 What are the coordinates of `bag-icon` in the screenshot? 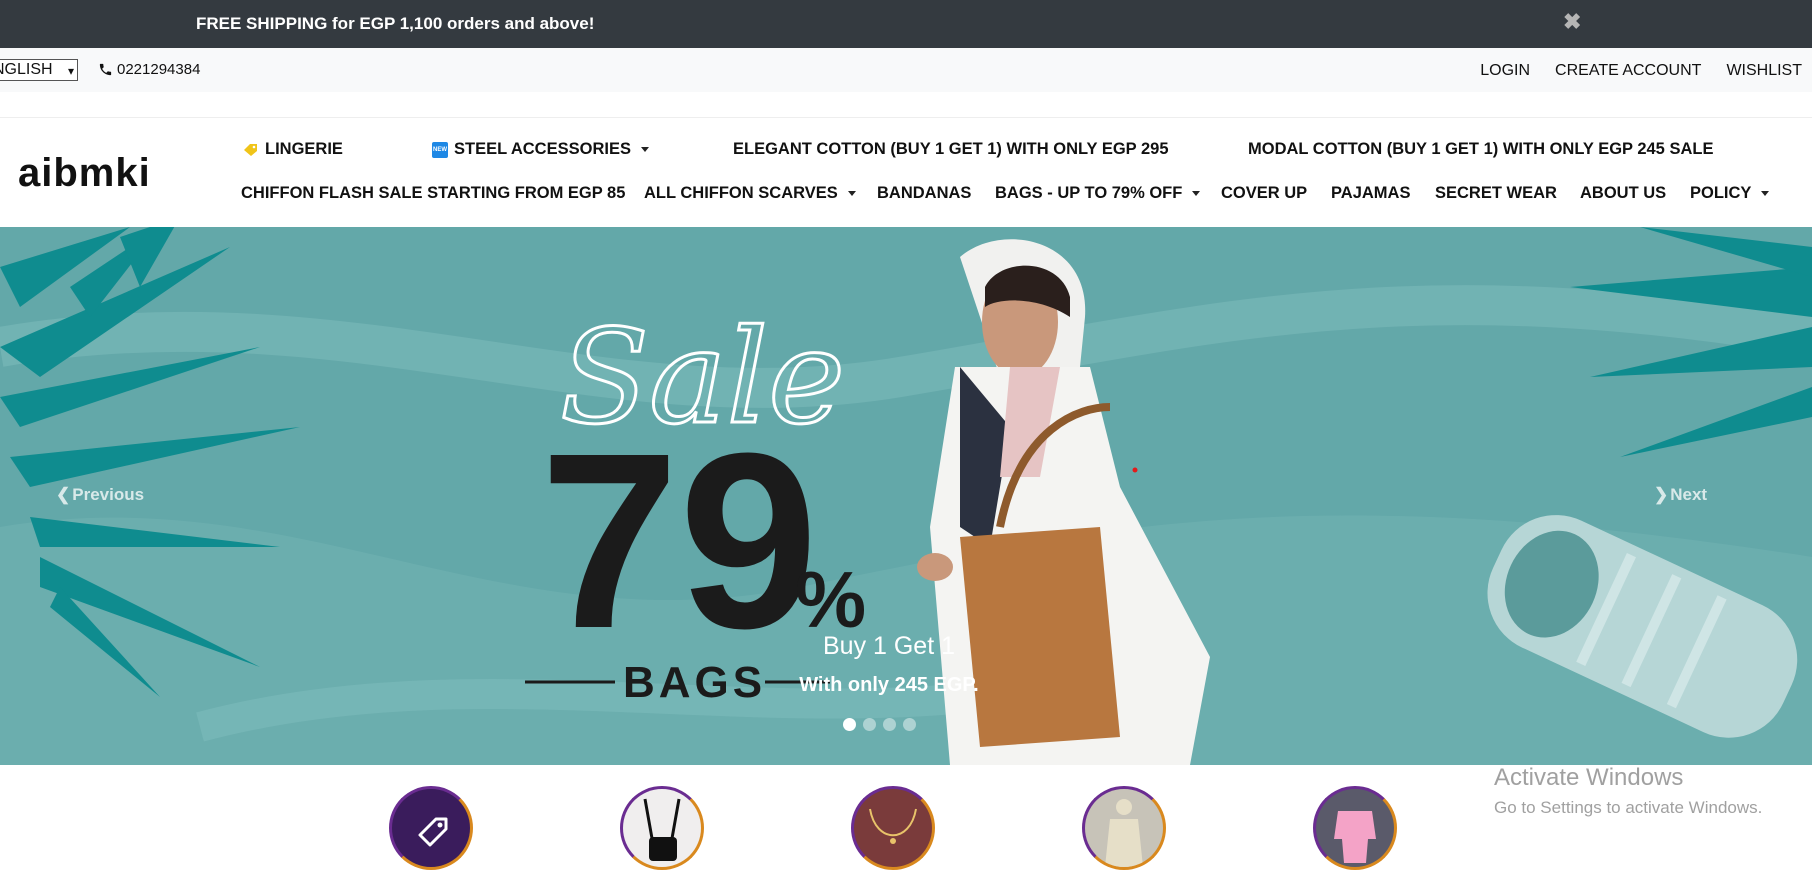 It's located at (662, 829).